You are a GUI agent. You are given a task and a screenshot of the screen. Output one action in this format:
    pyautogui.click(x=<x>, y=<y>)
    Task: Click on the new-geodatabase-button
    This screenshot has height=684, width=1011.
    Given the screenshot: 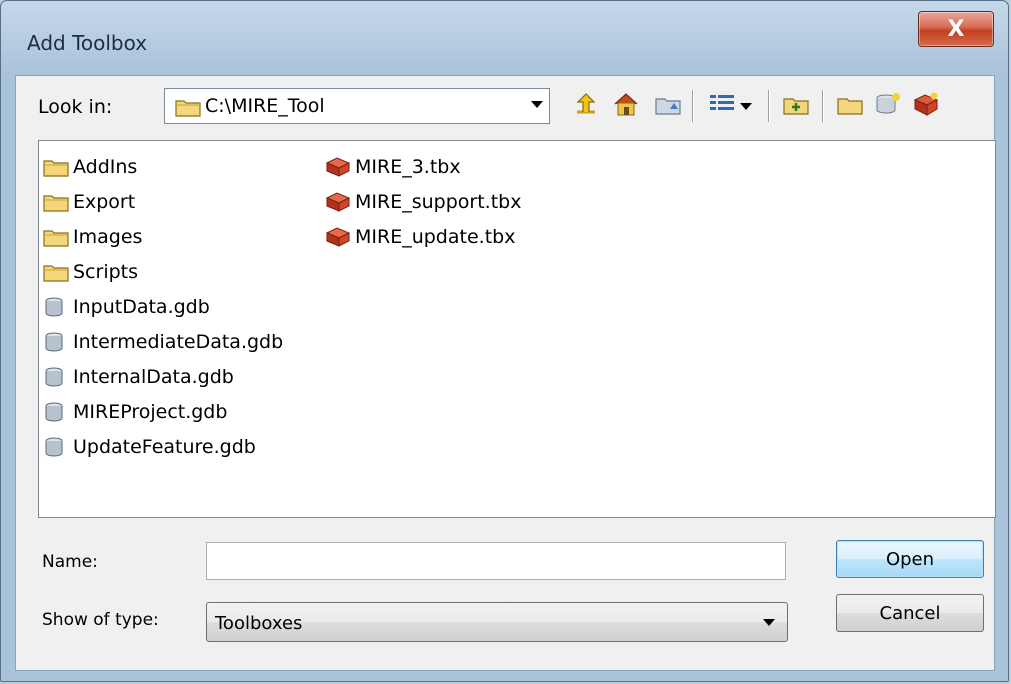 What is the action you would take?
    pyautogui.click(x=888, y=106)
    